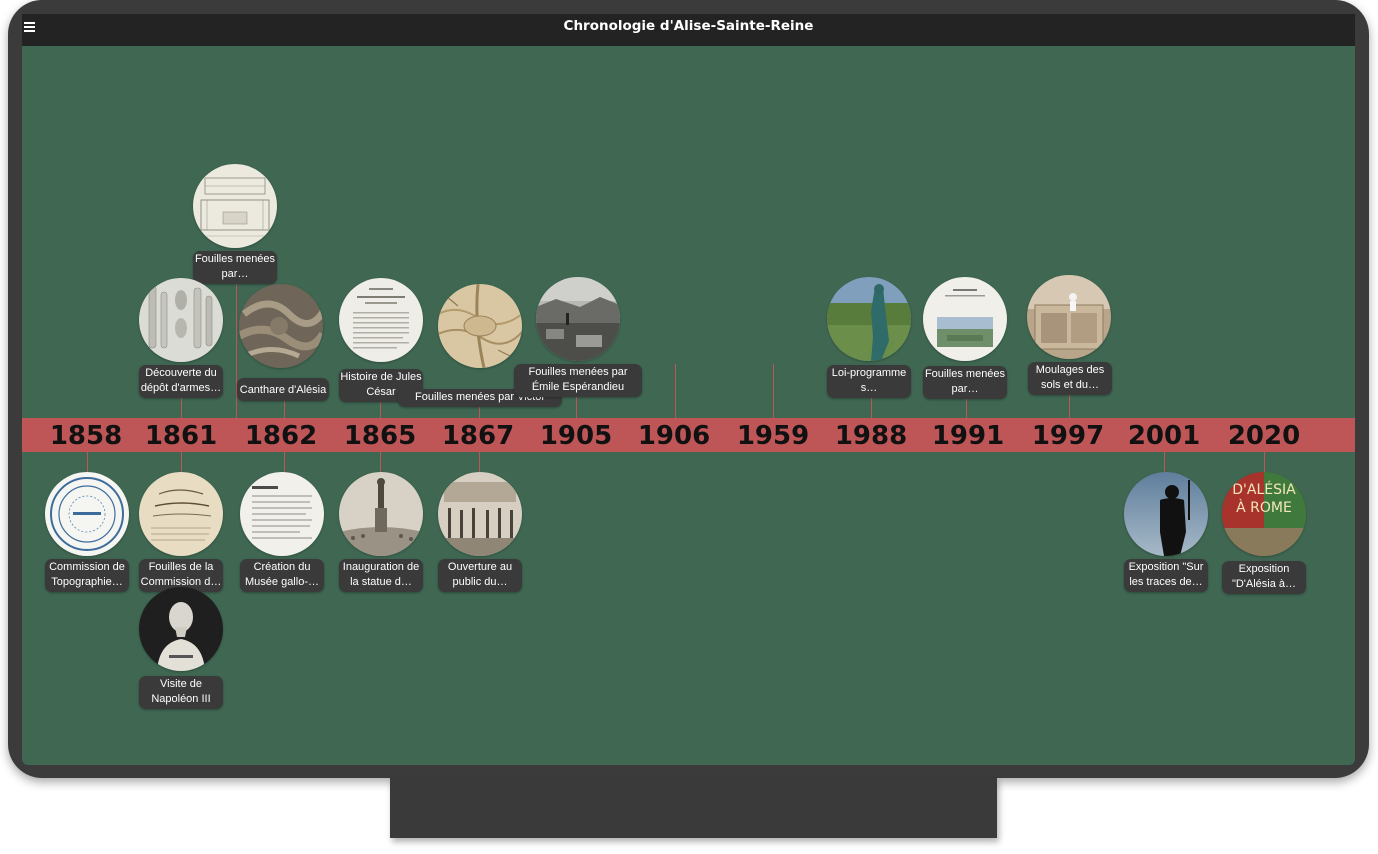 The image size is (1378, 854). Describe the element at coordinates (871, 436) in the screenshot. I see `year-label: 1988` at that location.